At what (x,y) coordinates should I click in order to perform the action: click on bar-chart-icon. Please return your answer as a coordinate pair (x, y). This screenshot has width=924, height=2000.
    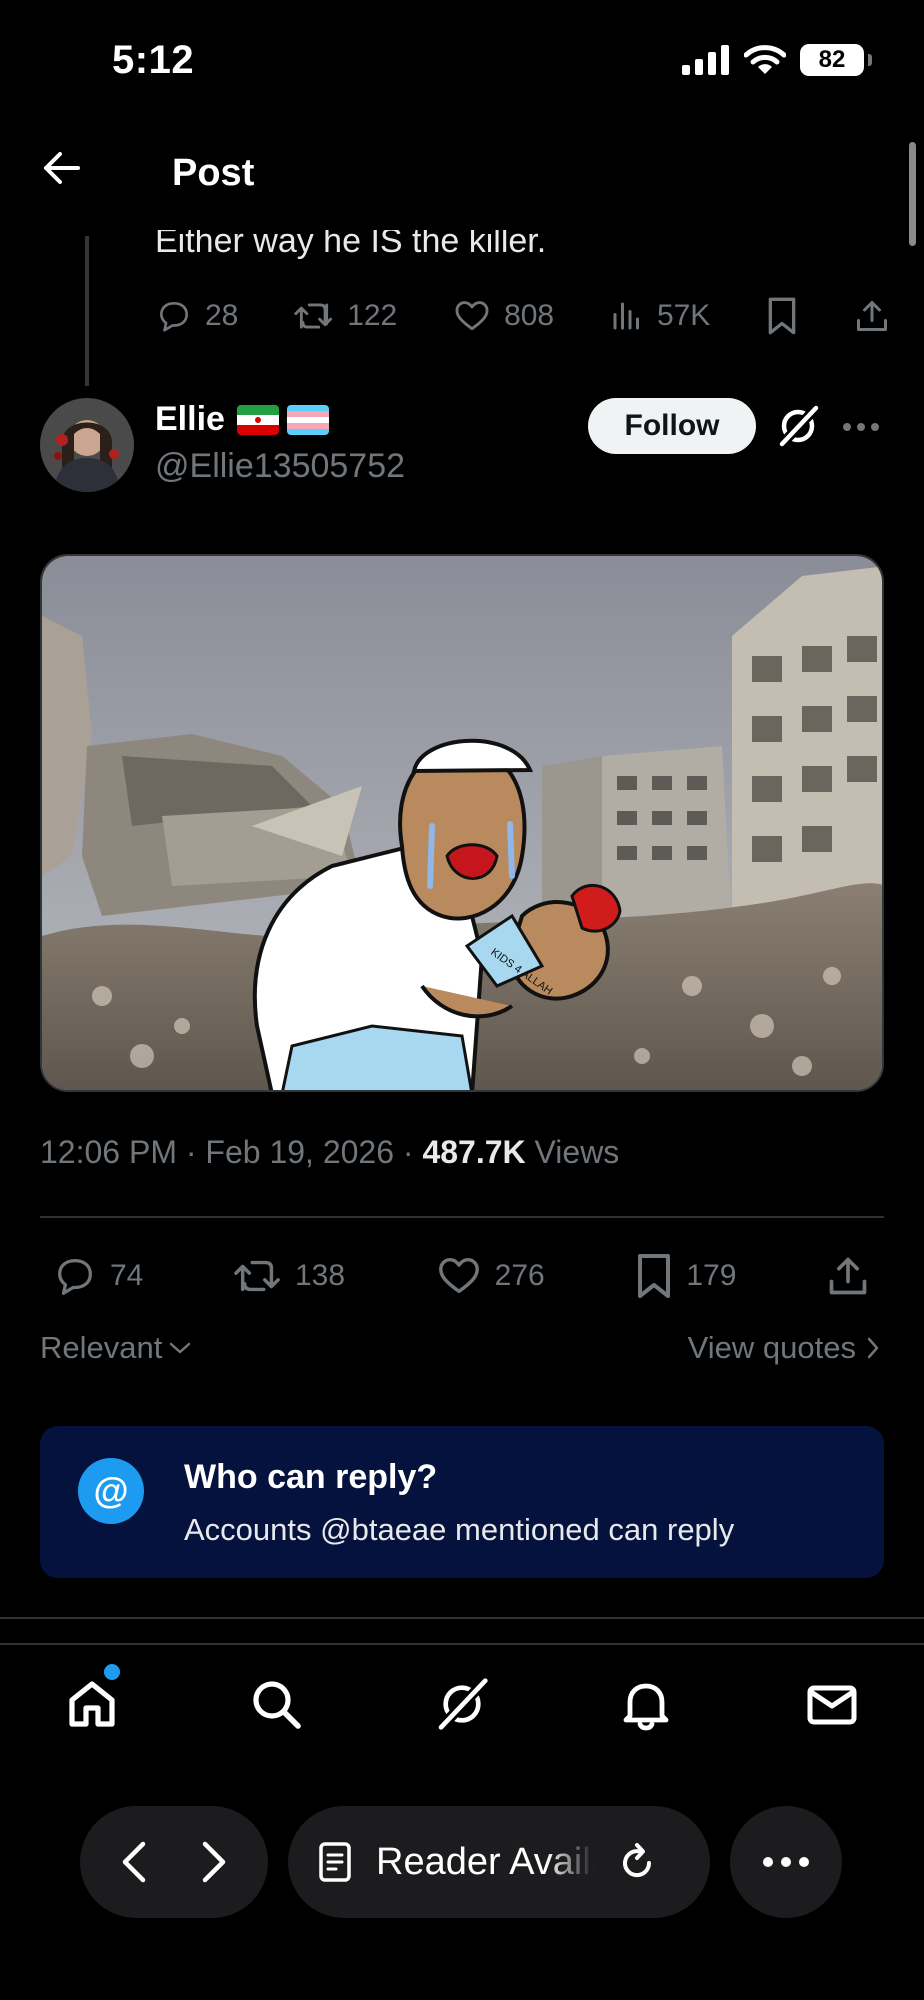
    Looking at the image, I should click on (626, 316).